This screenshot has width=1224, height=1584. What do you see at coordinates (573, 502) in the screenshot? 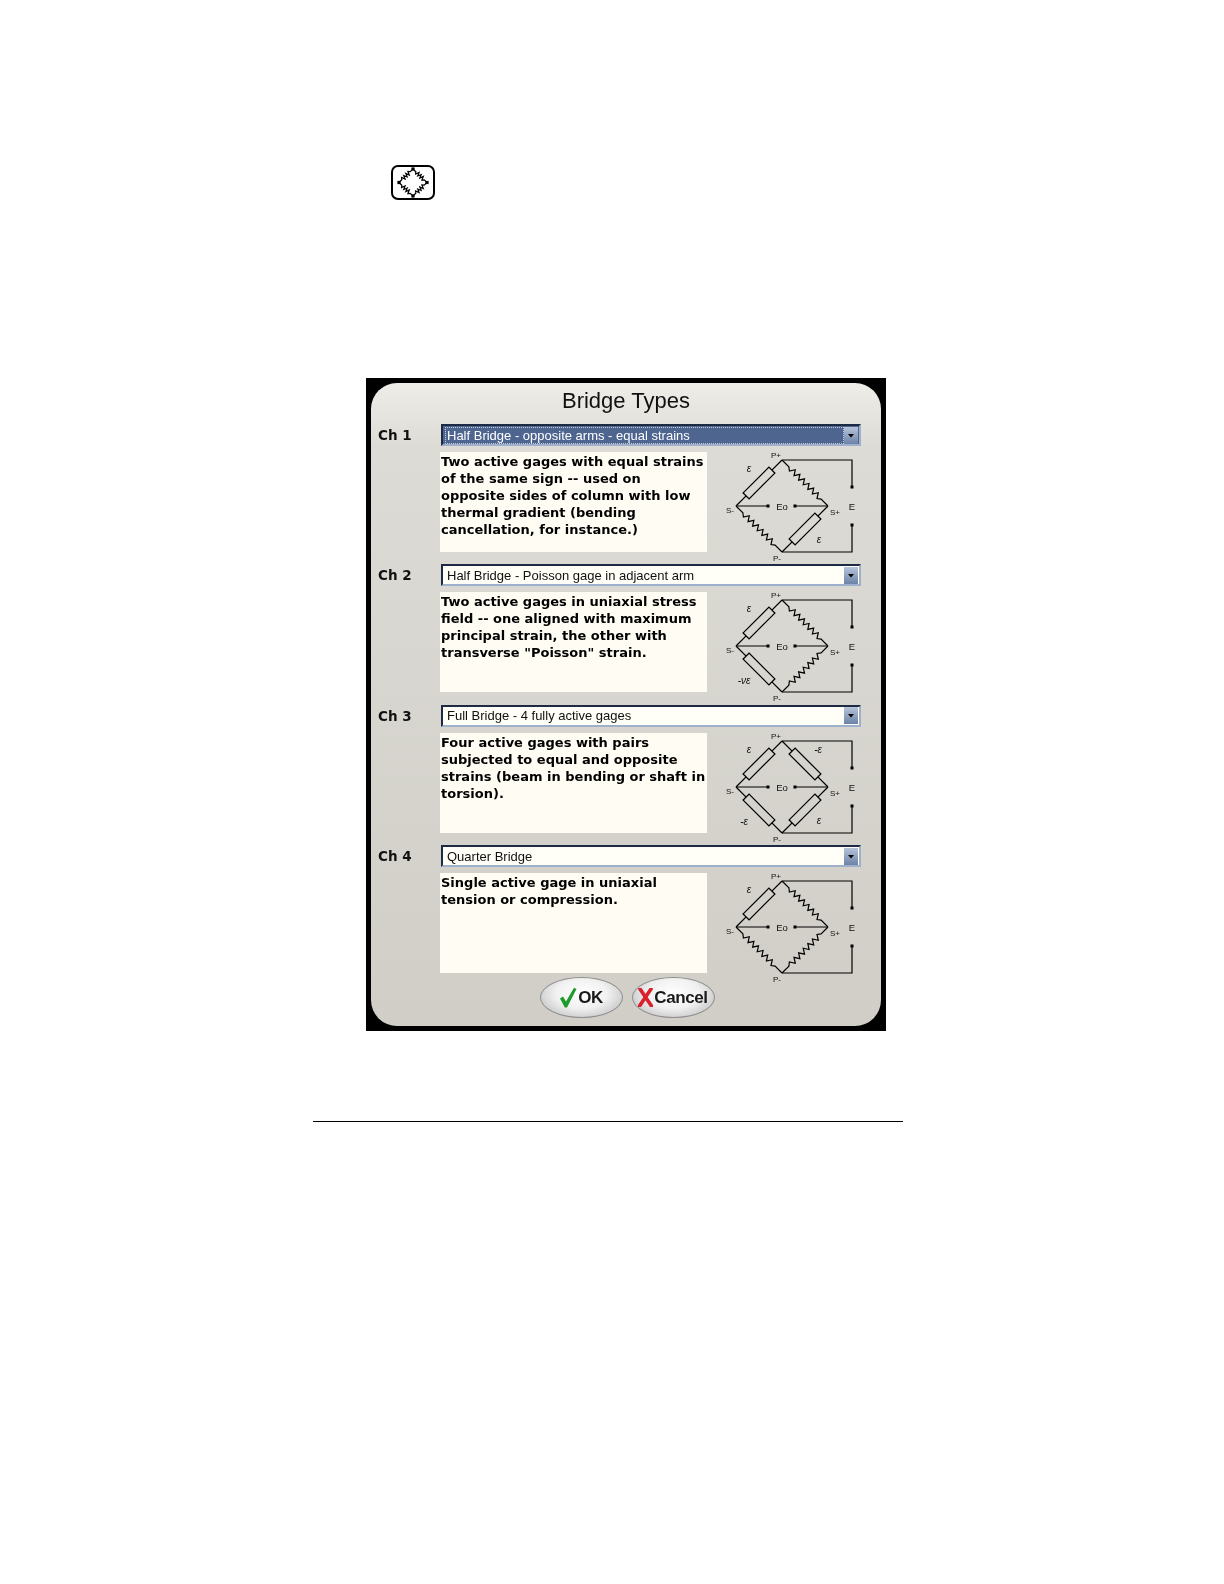
I see `bridge-description: Two active gages with equal strains of the same sign -- used on opposite sides of column with low thermal gradient (bending cancellation, for instance.)` at bounding box center [573, 502].